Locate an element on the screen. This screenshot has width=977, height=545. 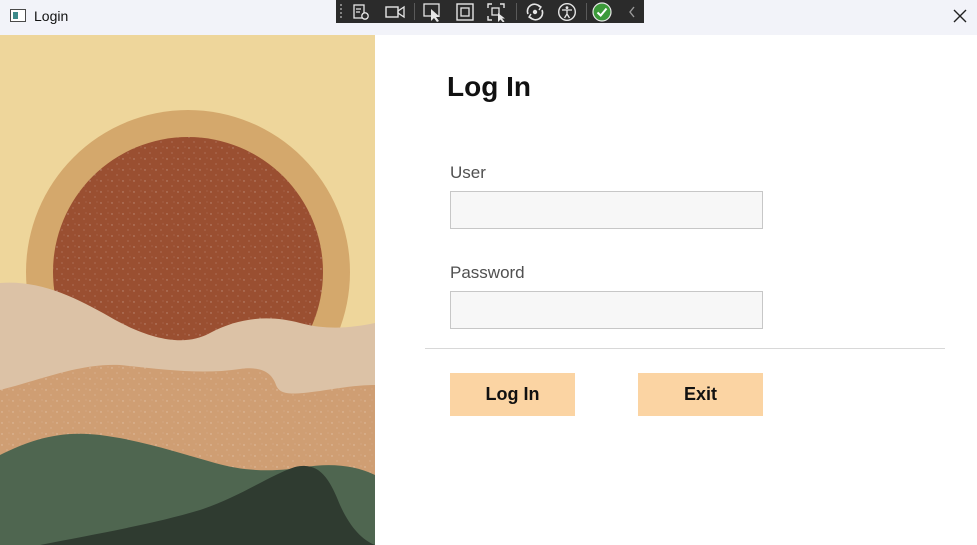
divider is located at coordinates (685, 348).